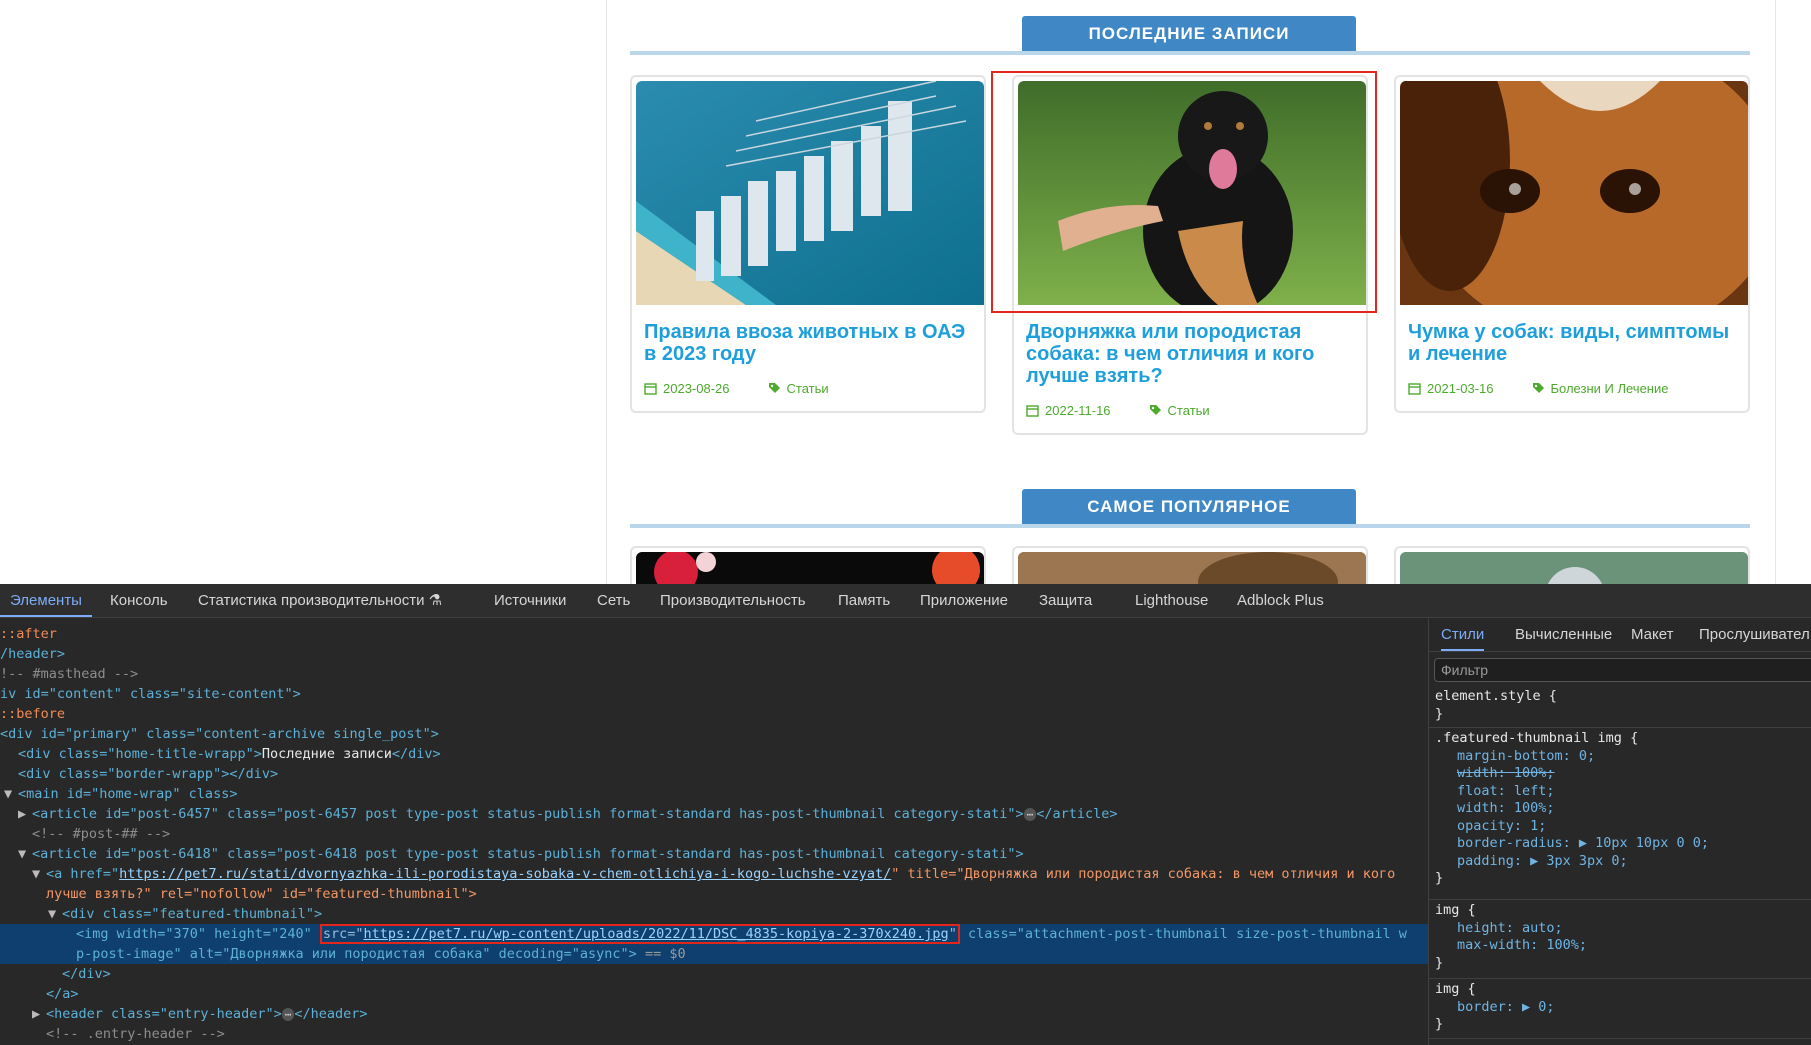 Image resolution: width=1811 pixels, height=1045 pixels. I want to click on dom-tag: <div class="home-title-wrapp">, so click(140, 754).